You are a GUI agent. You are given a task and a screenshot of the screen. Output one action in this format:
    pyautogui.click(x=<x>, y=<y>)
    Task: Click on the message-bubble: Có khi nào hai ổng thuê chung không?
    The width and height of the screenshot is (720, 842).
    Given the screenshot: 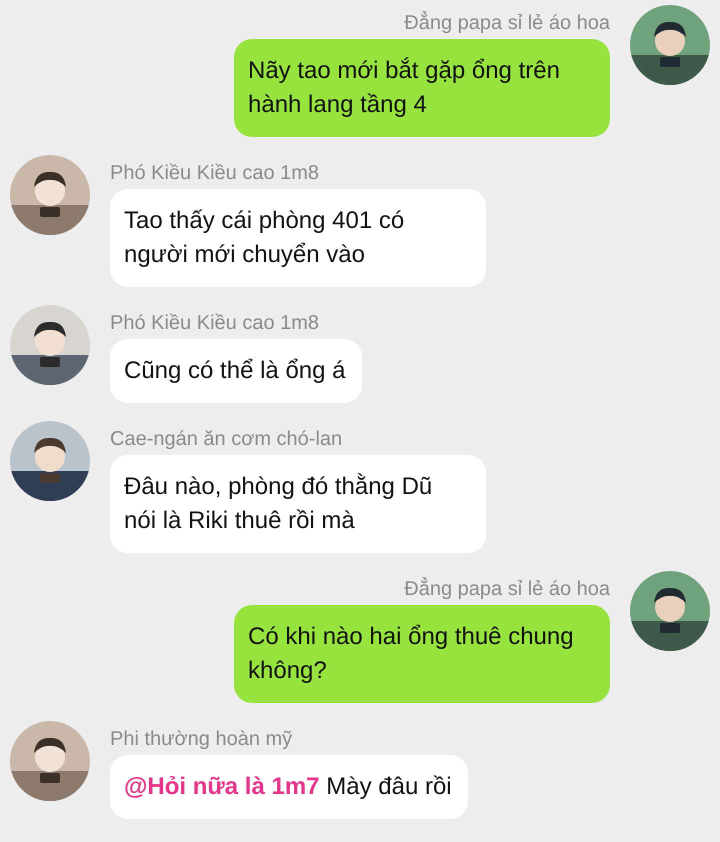 What is the action you would take?
    pyautogui.click(x=422, y=654)
    